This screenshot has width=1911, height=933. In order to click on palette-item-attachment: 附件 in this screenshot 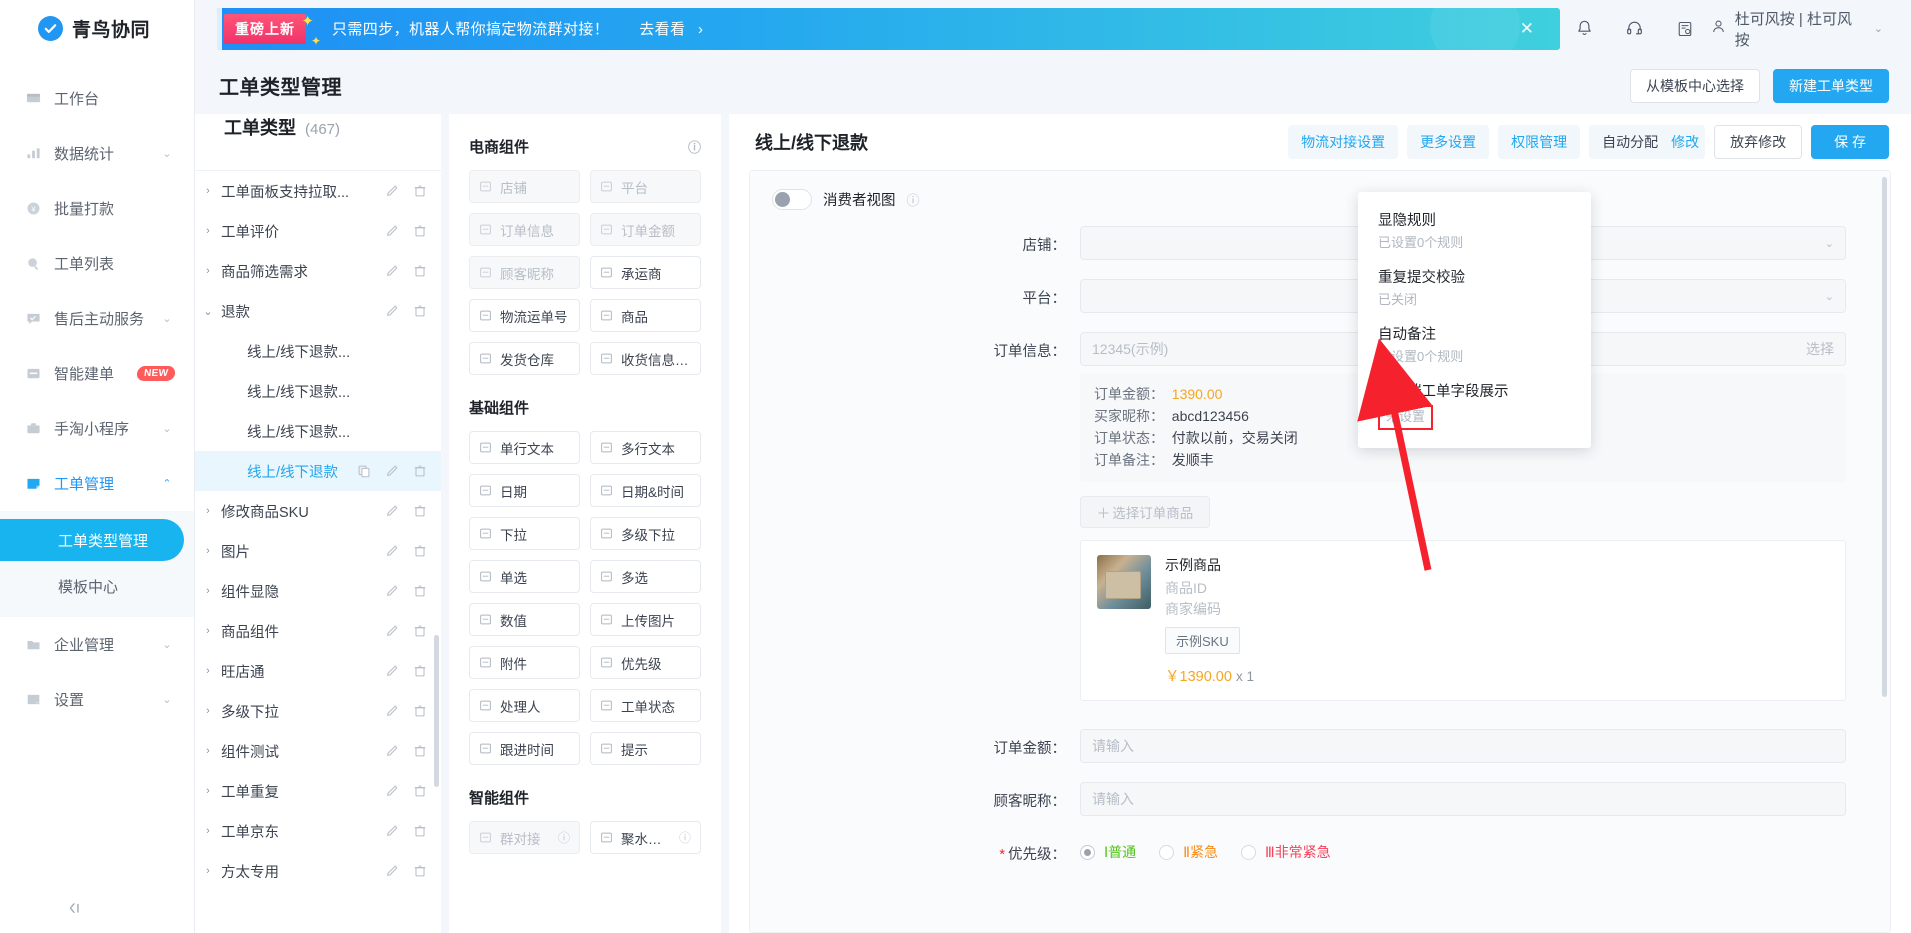, I will do `click(524, 662)`.